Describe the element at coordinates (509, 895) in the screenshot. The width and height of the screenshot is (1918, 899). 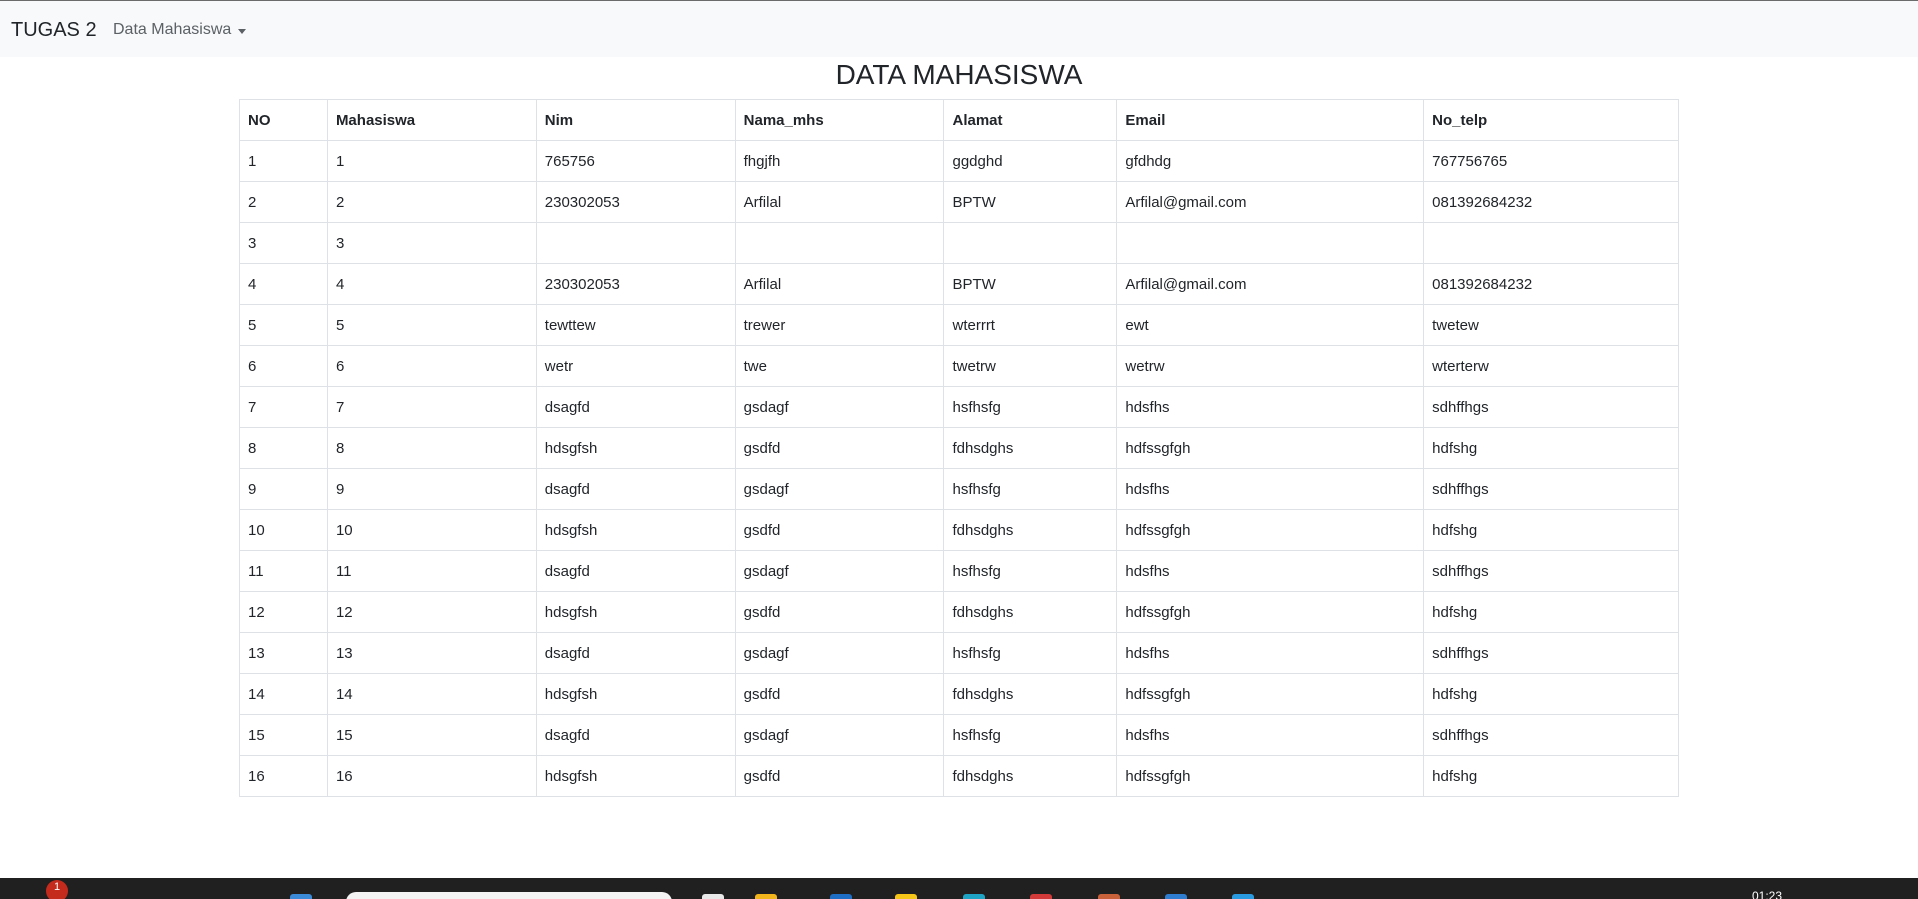
I see `taskbar-search-box` at that location.